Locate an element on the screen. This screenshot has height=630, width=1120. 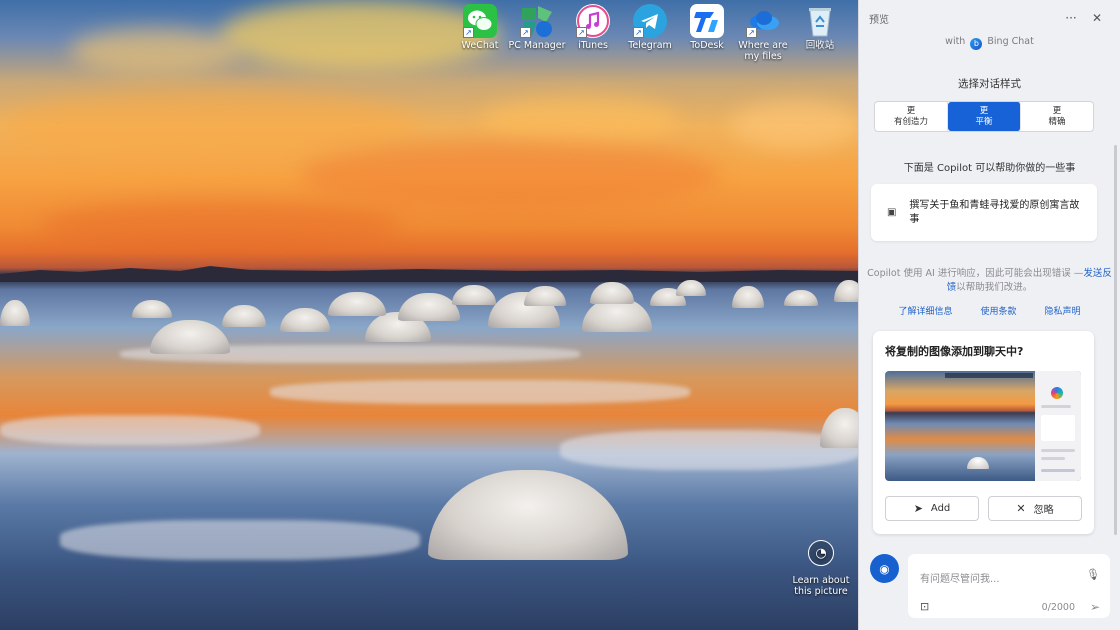
terms-link: 使用条款 is located at coordinates (998, 310).